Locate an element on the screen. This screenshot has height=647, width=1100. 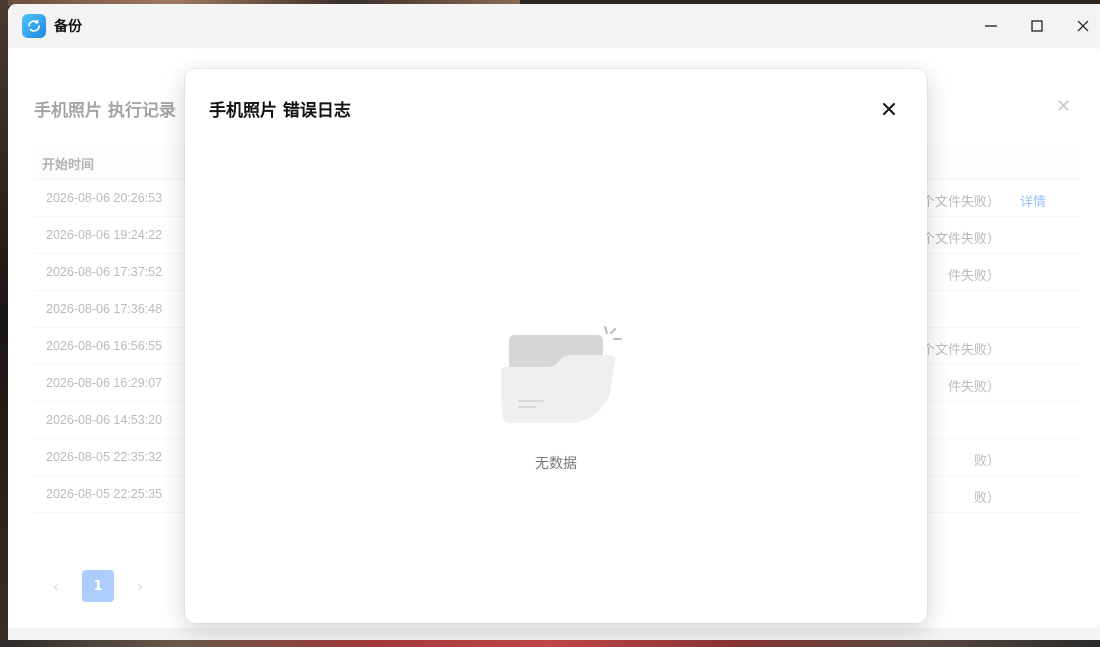
row-time: 2026-08-06 16:56:55 is located at coordinates (104, 346).